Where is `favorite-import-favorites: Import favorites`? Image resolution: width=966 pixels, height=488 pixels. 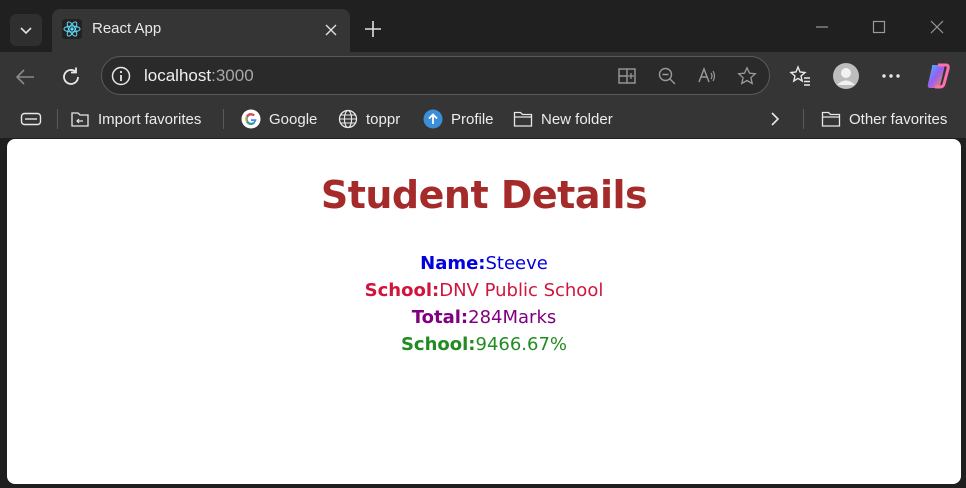
favorite-import-favorites: Import favorites is located at coordinates (135, 119).